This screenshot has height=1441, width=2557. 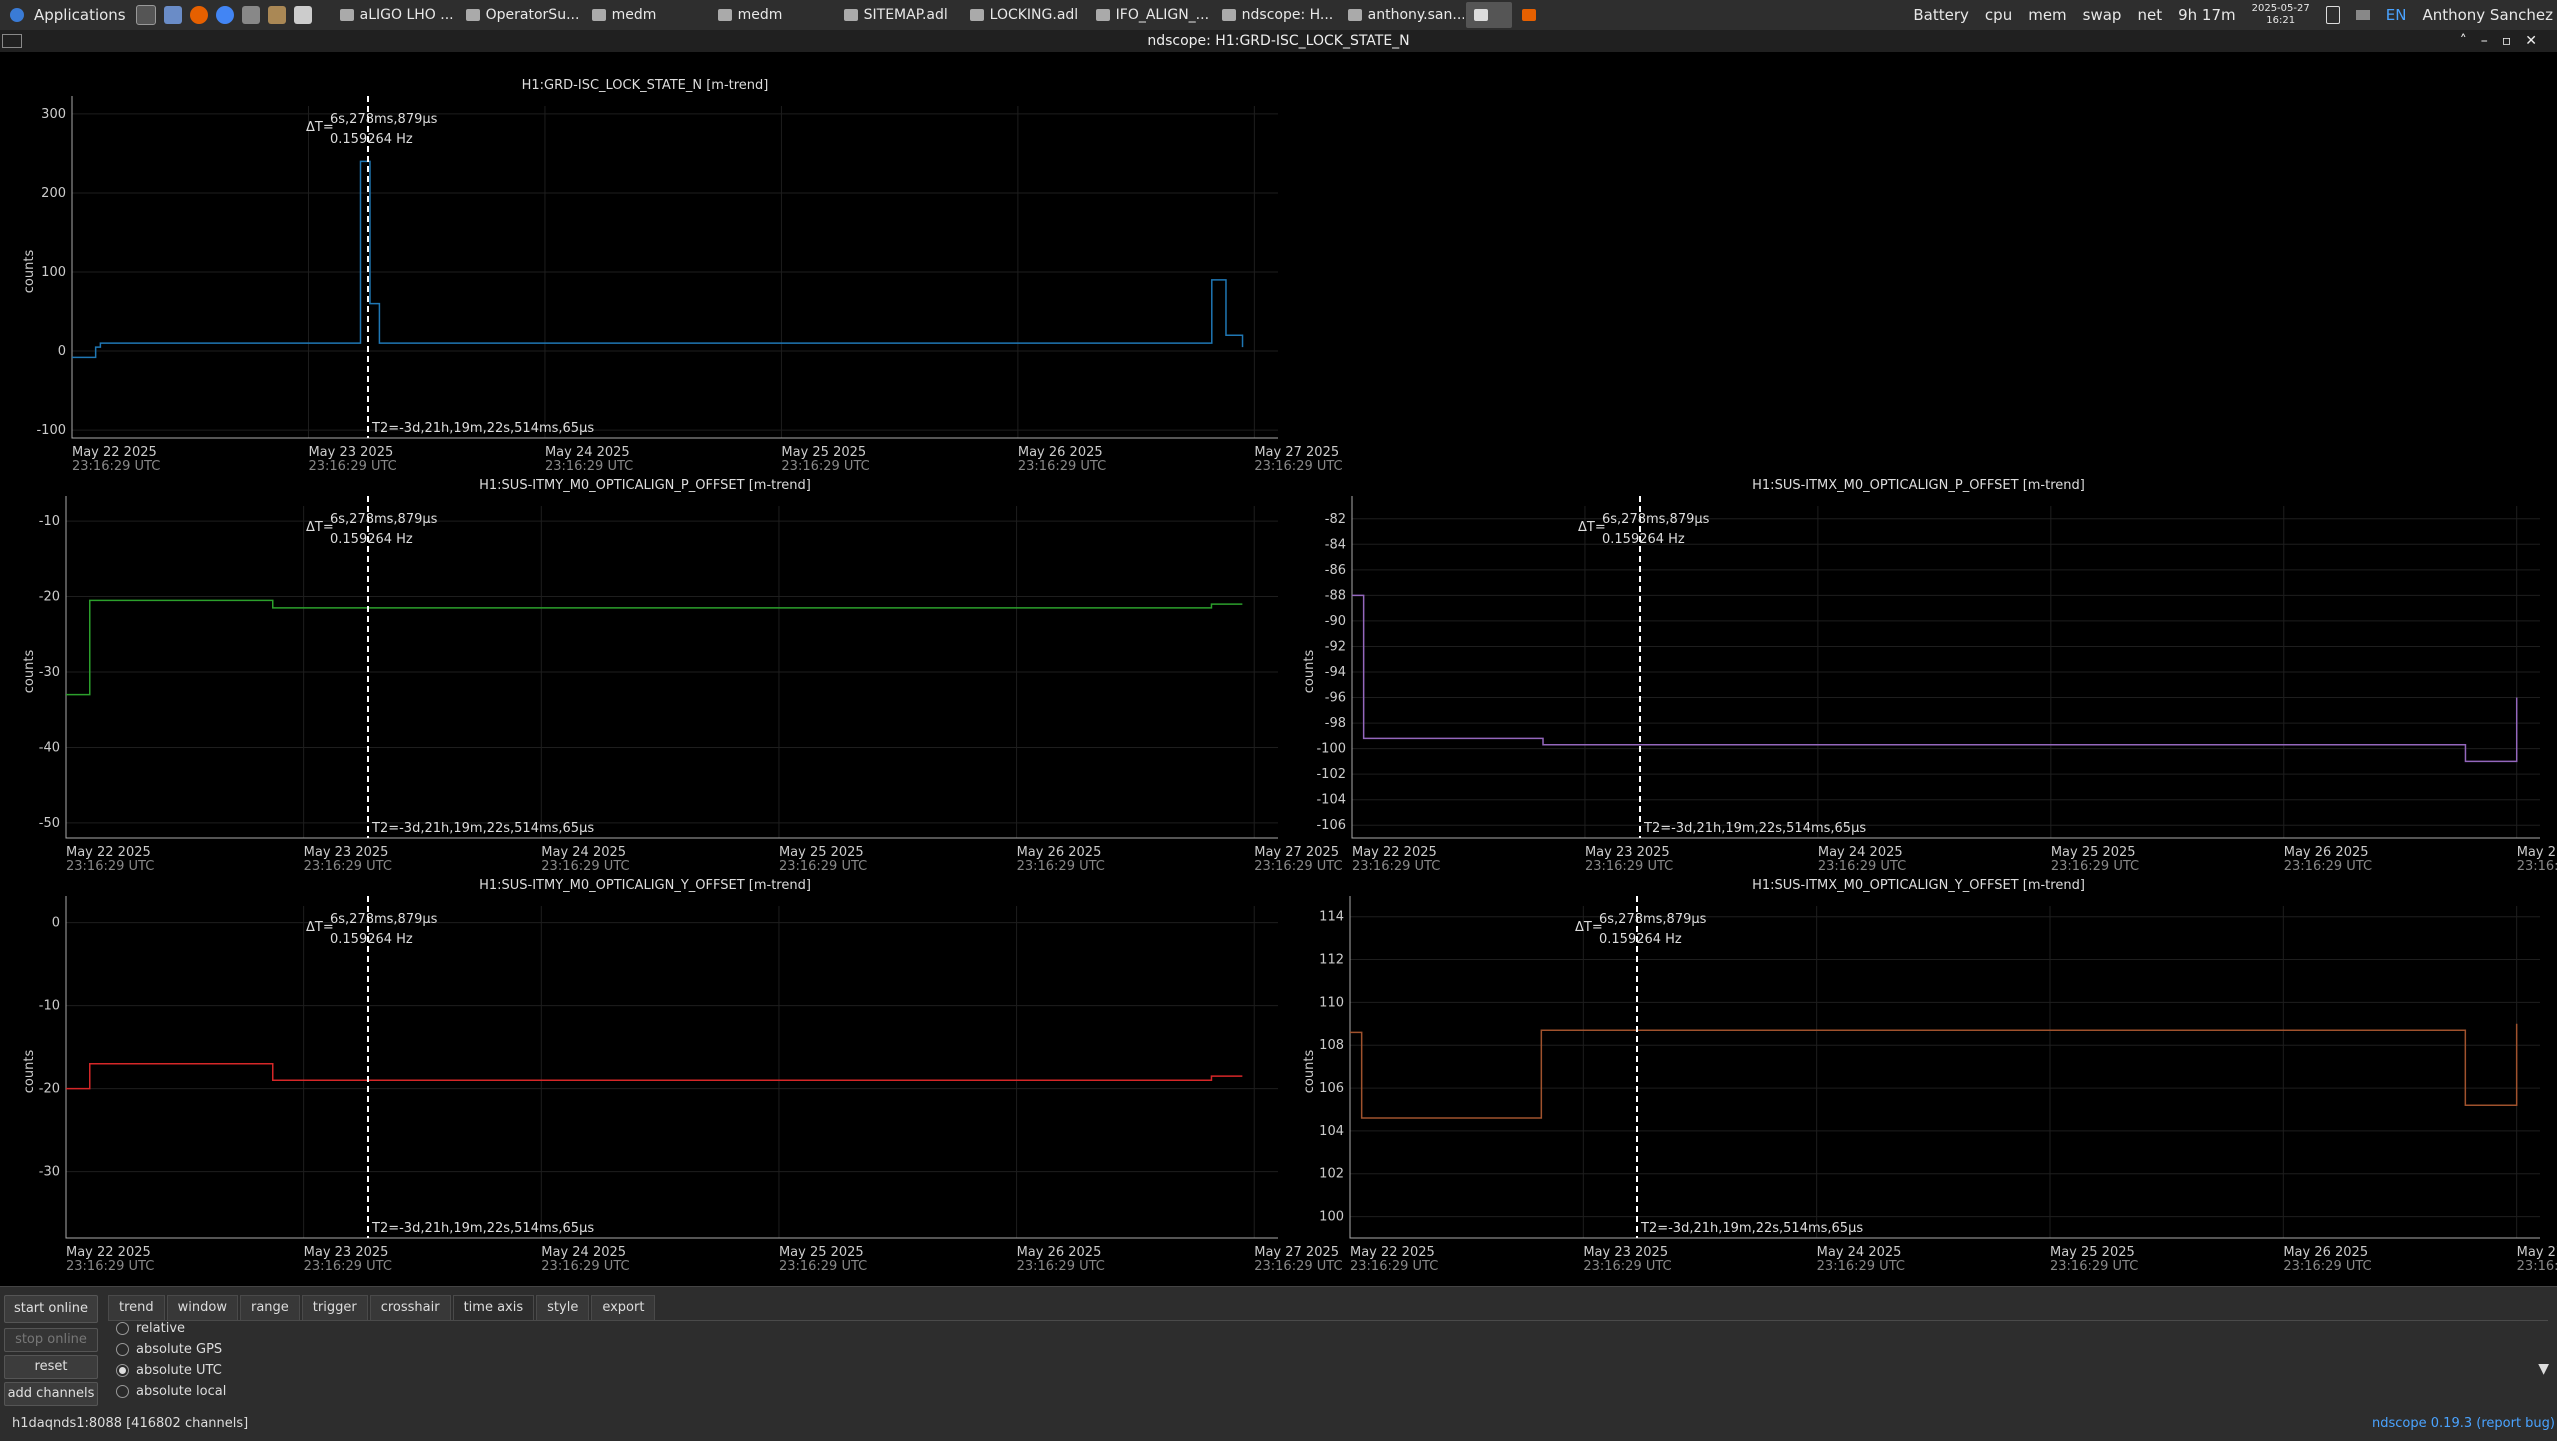 I want to click on x-tick-date: May 25 2025, so click(x=2093, y=852).